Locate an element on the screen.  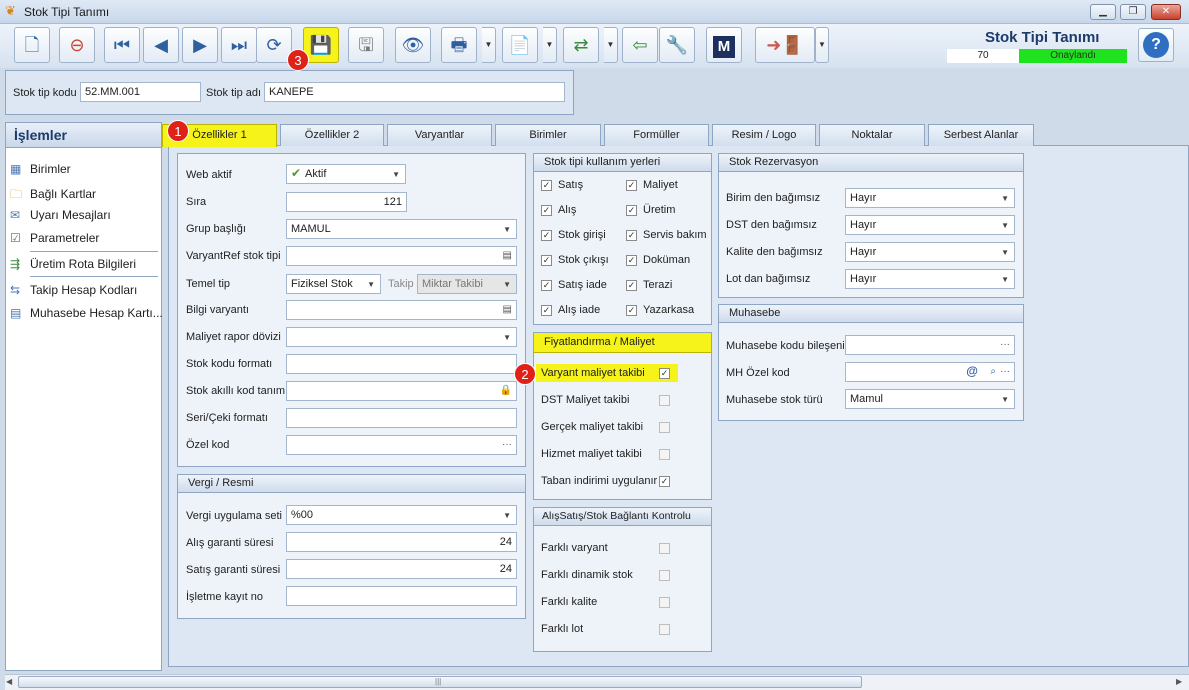
mh-ozel-kod-input: @ ⌕ ··· is located at coordinates (930, 372).